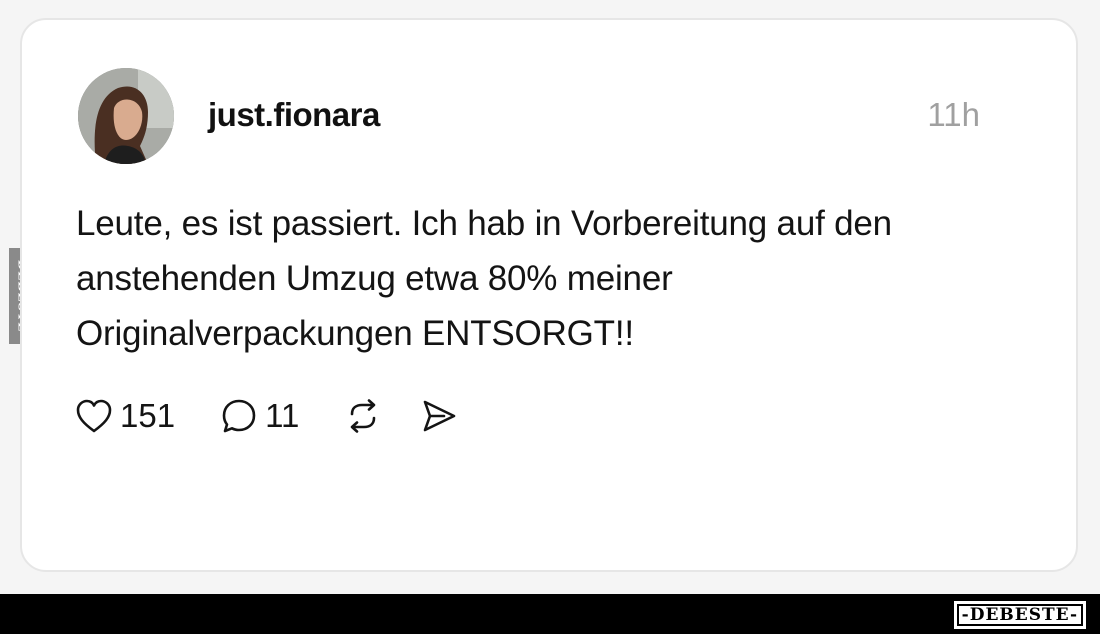  What do you see at coordinates (953, 114) in the screenshot?
I see `post-time: 11h` at bounding box center [953, 114].